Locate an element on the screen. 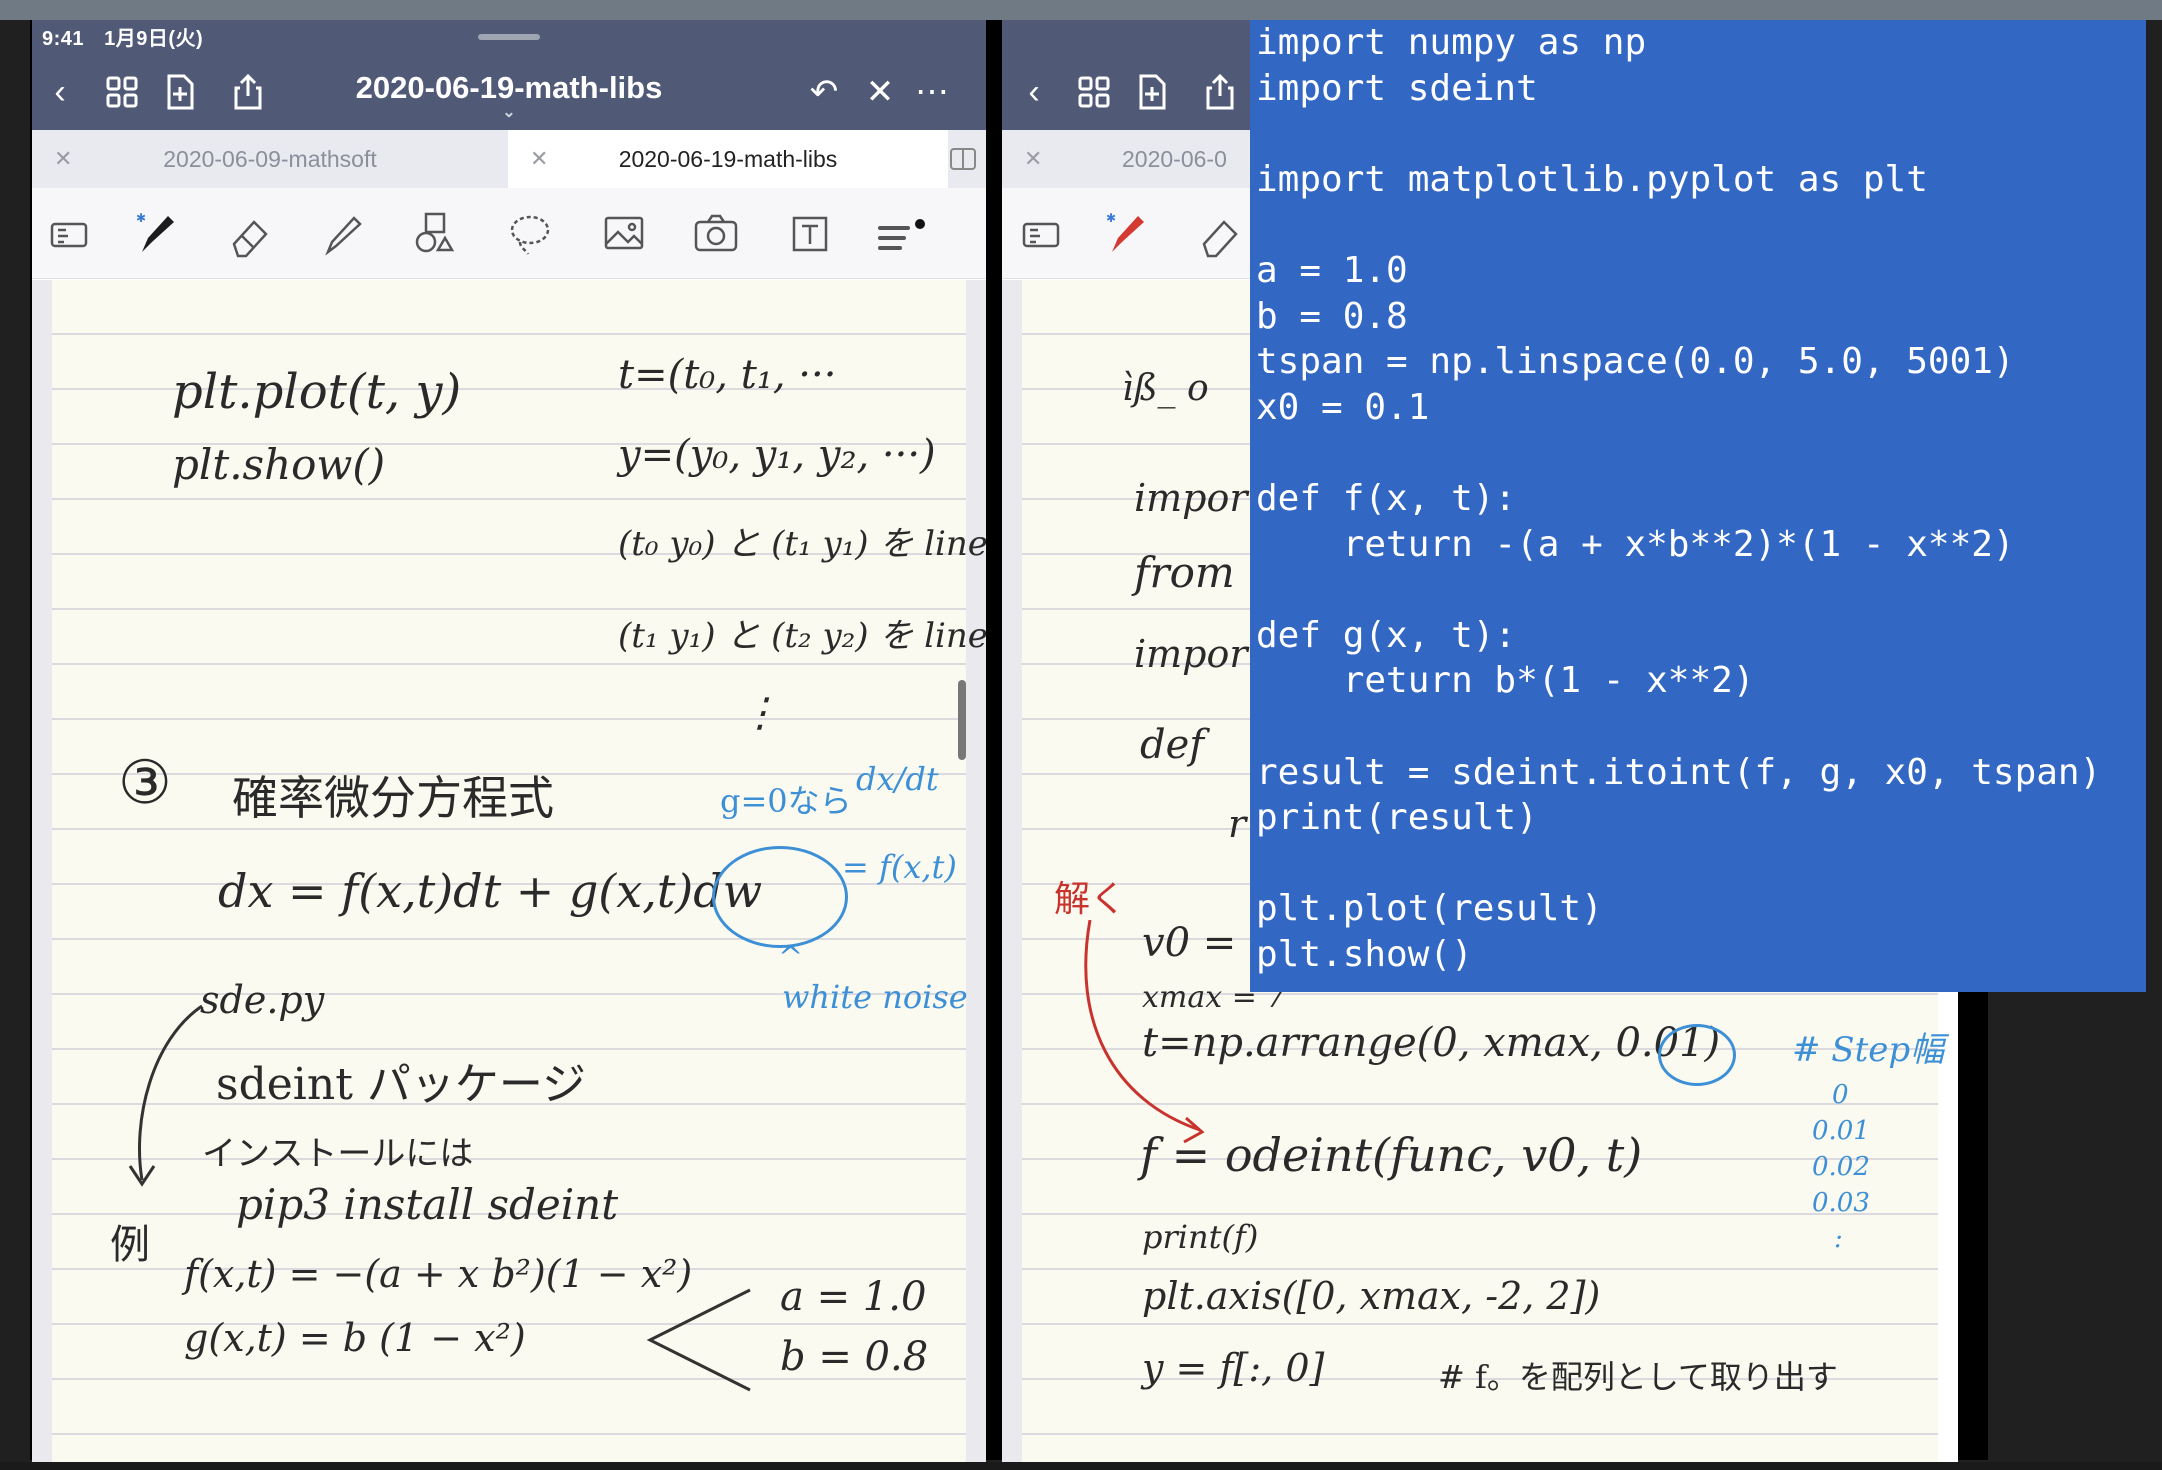  note-example: 例 is located at coordinates (130, 1245).